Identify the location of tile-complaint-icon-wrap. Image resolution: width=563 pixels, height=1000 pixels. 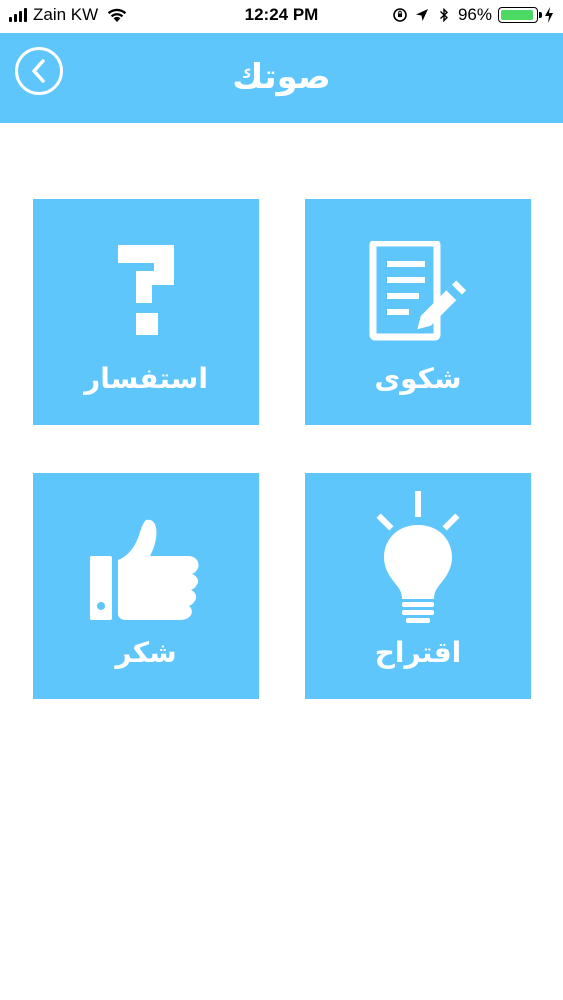
(418, 291).